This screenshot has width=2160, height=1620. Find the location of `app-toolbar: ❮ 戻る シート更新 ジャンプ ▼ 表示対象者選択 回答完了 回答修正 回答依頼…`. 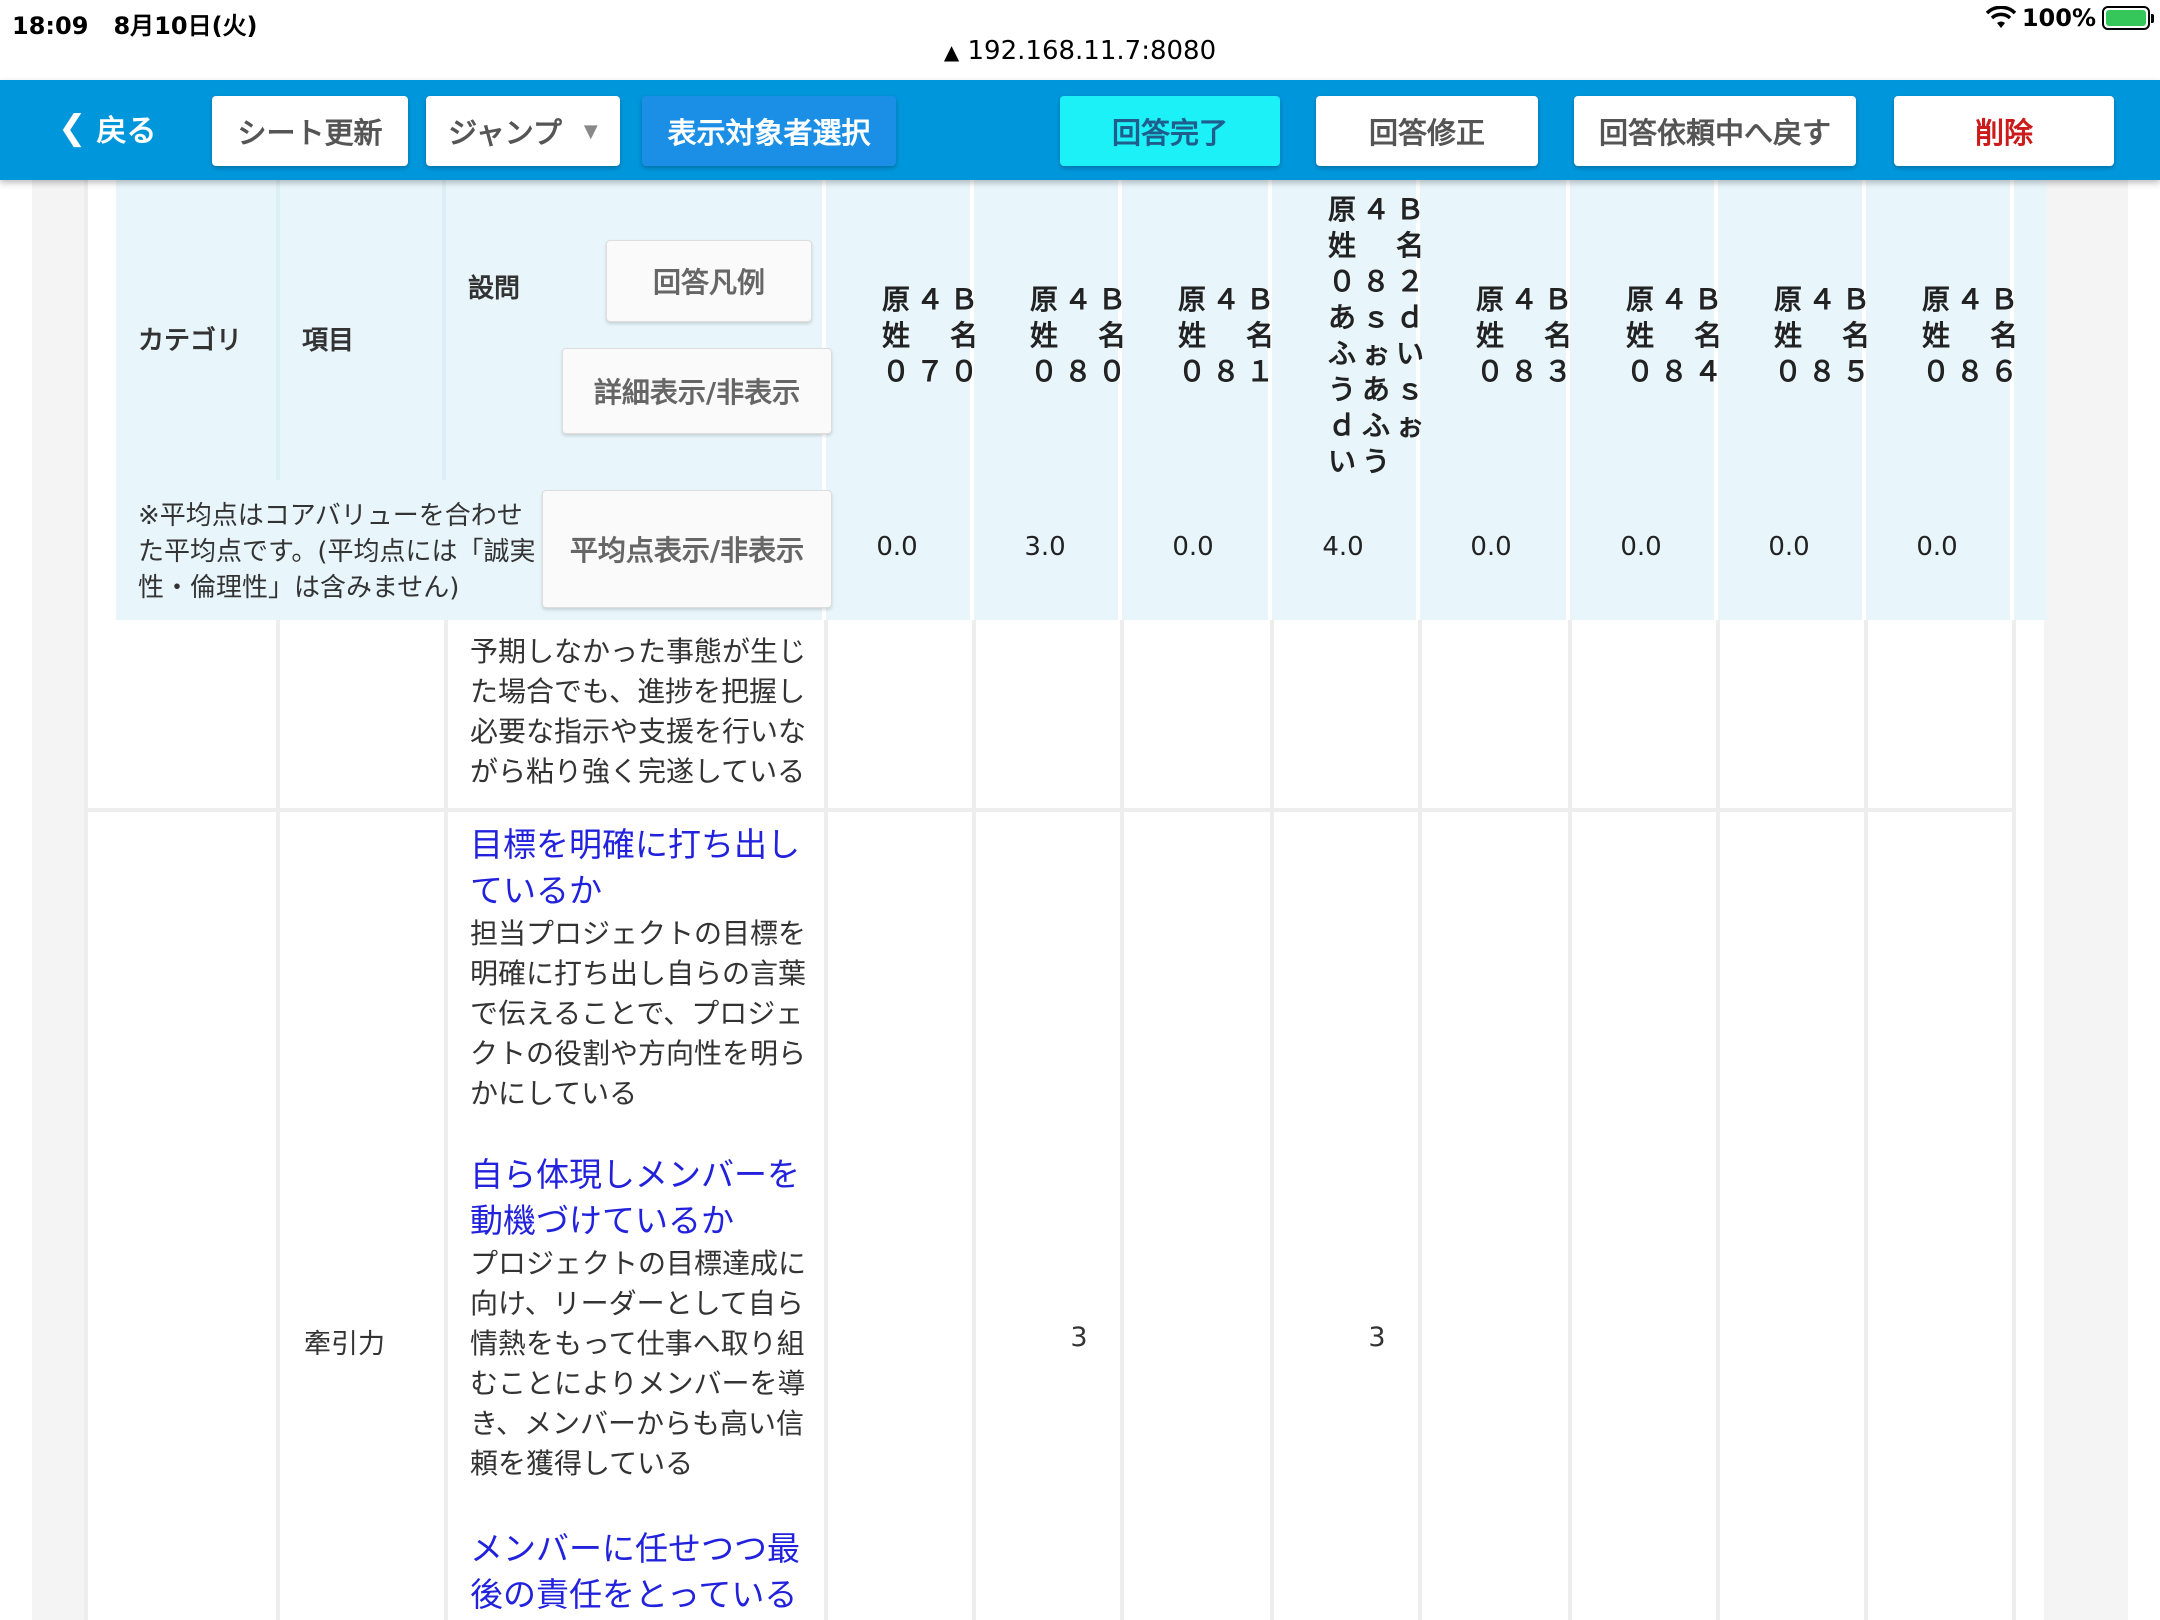

app-toolbar: ❮ 戻る シート更新 ジャンプ ▼ 表示対象者選択 回答完了 回答修正 回答依頼… is located at coordinates (1080, 130).